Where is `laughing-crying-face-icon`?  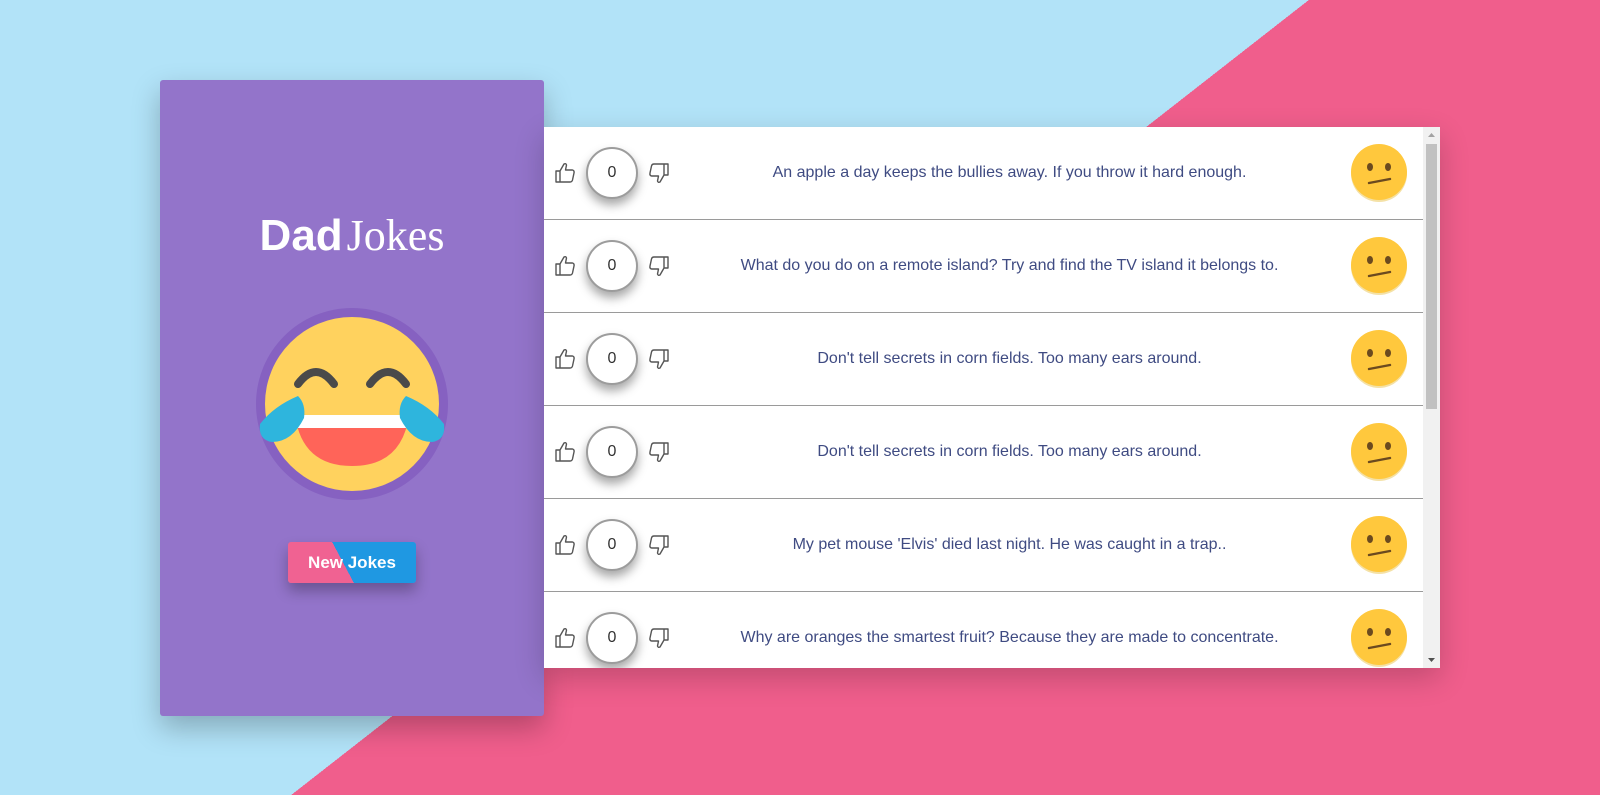
laughing-crying-face-icon is located at coordinates (352, 404).